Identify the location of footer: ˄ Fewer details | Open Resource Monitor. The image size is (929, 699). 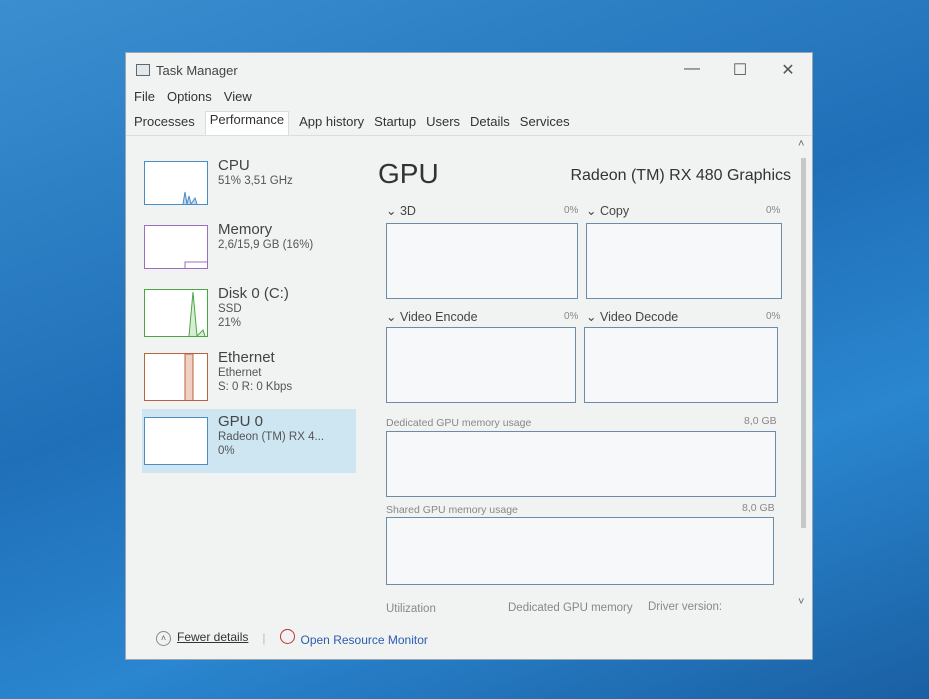
(292, 638).